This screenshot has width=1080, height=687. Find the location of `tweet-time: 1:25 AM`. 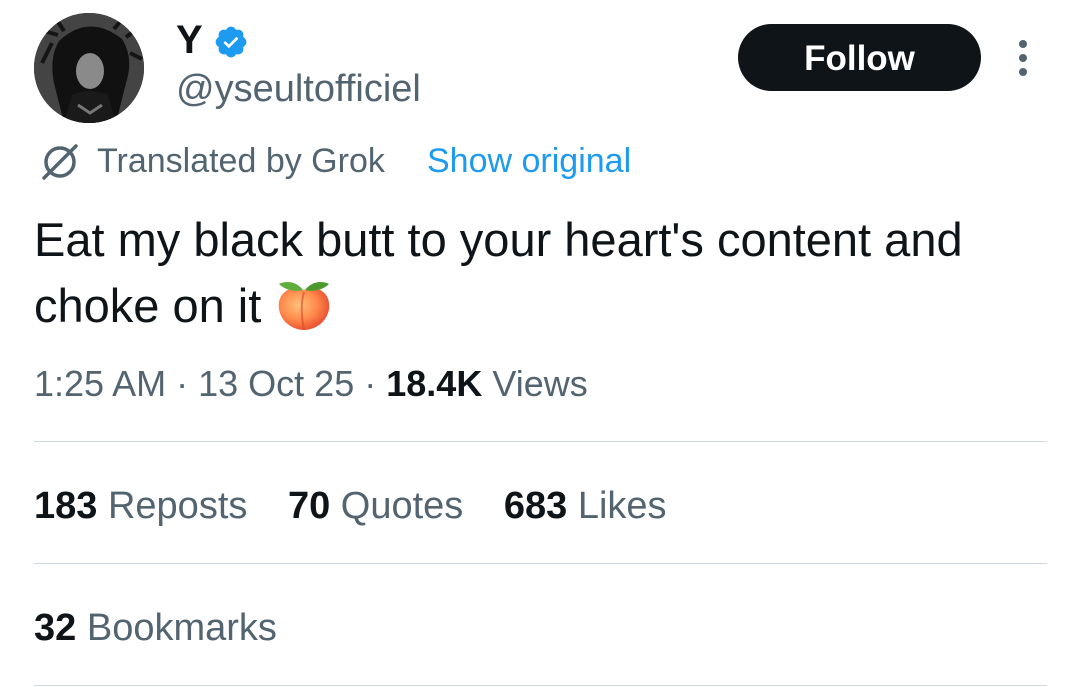

tweet-time: 1:25 AM is located at coordinates (100, 383).